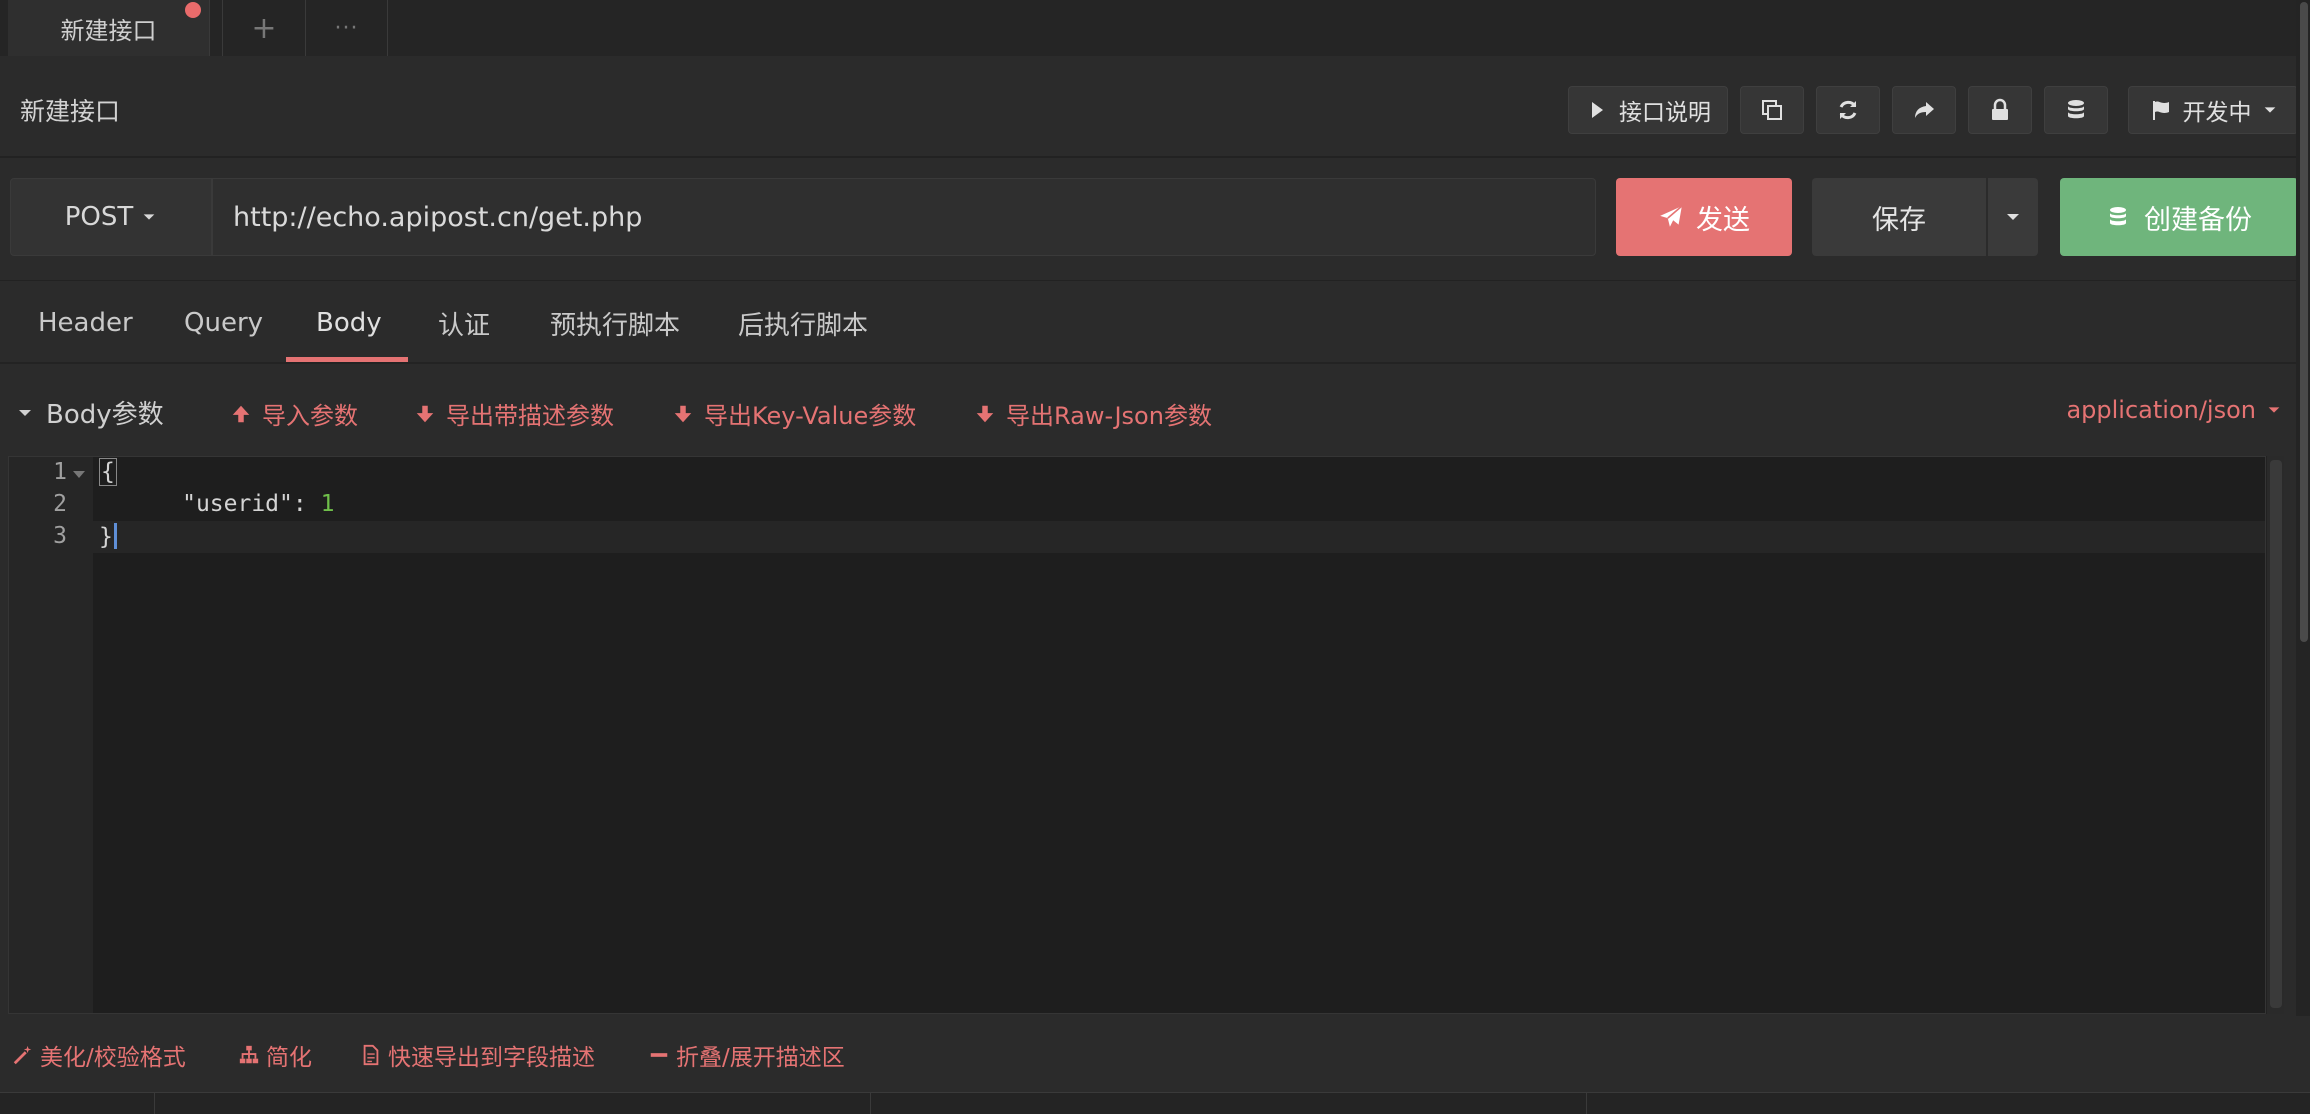 This screenshot has width=2310, height=1114. What do you see at coordinates (327, 504) in the screenshot?
I see `json-number-value: 1` at bounding box center [327, 504].